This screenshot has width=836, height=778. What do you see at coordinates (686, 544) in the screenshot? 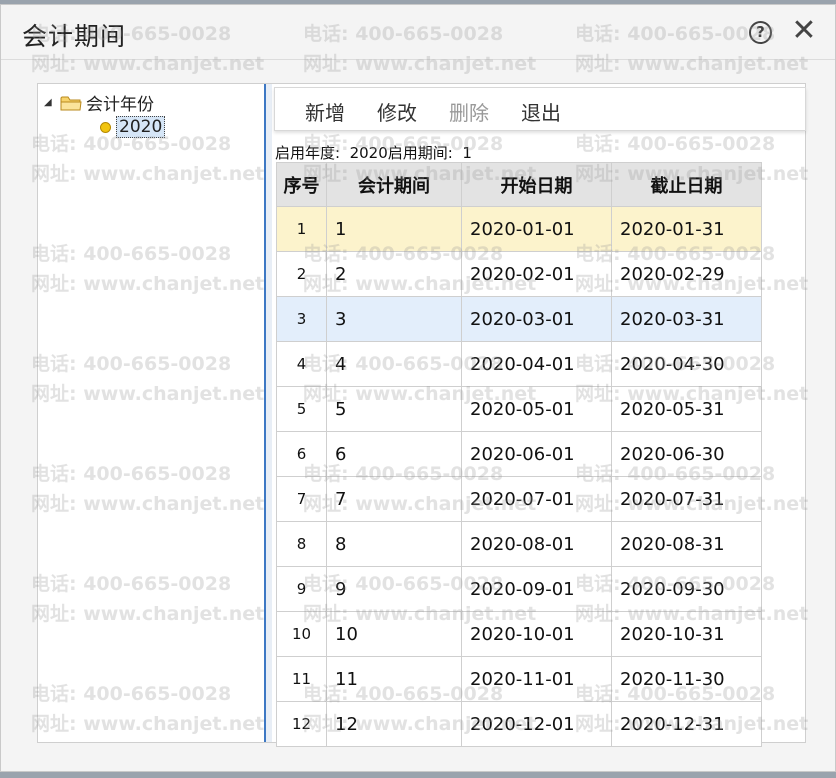
I see `end-date-cell: 2020-08-31` at bounding box center [686, 544].